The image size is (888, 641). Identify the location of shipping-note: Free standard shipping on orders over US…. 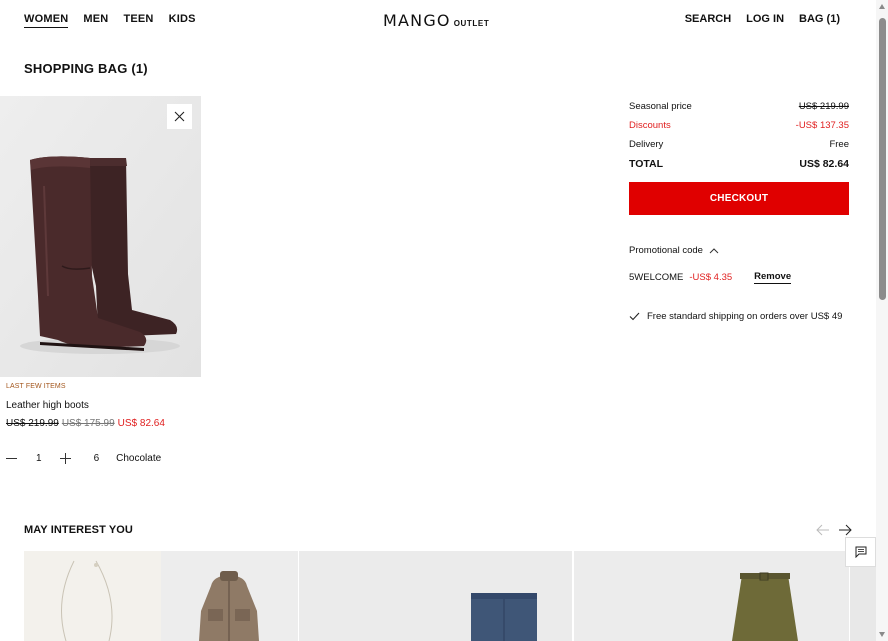
(735, 316).